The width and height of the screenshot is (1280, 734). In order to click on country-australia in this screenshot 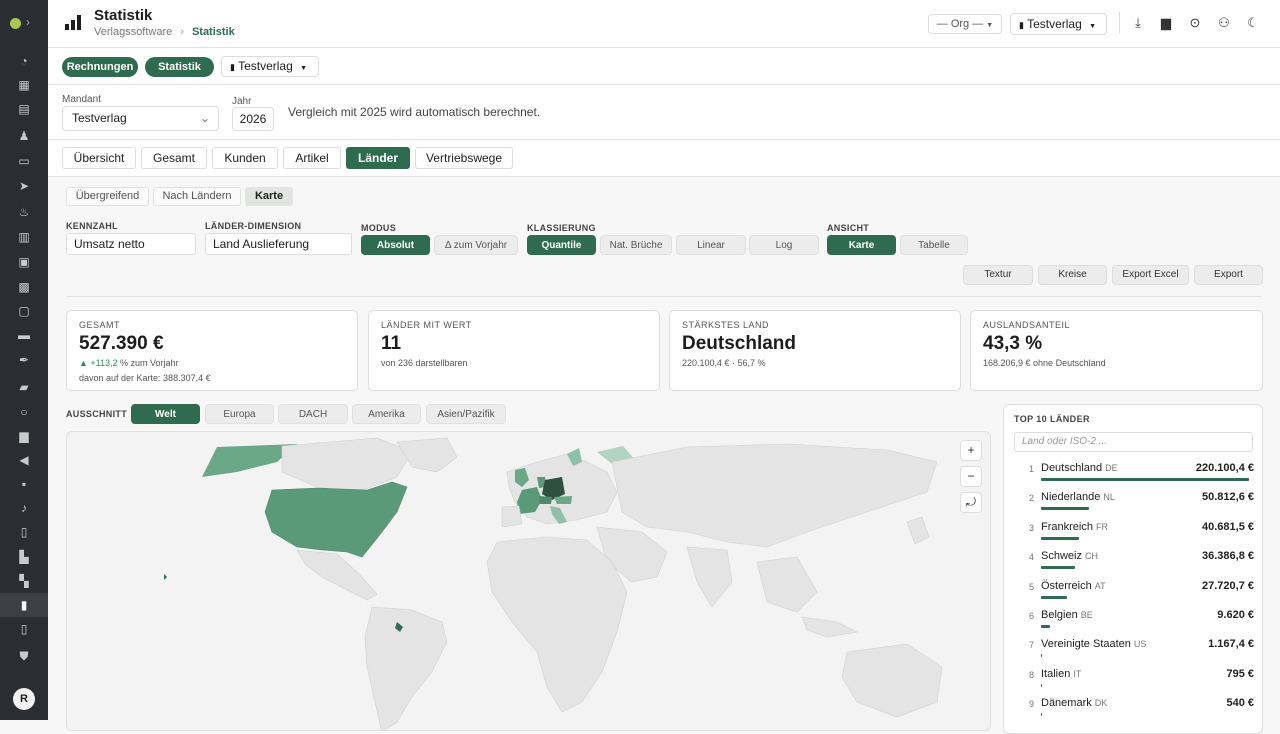, I will do `click(892, 680)`.